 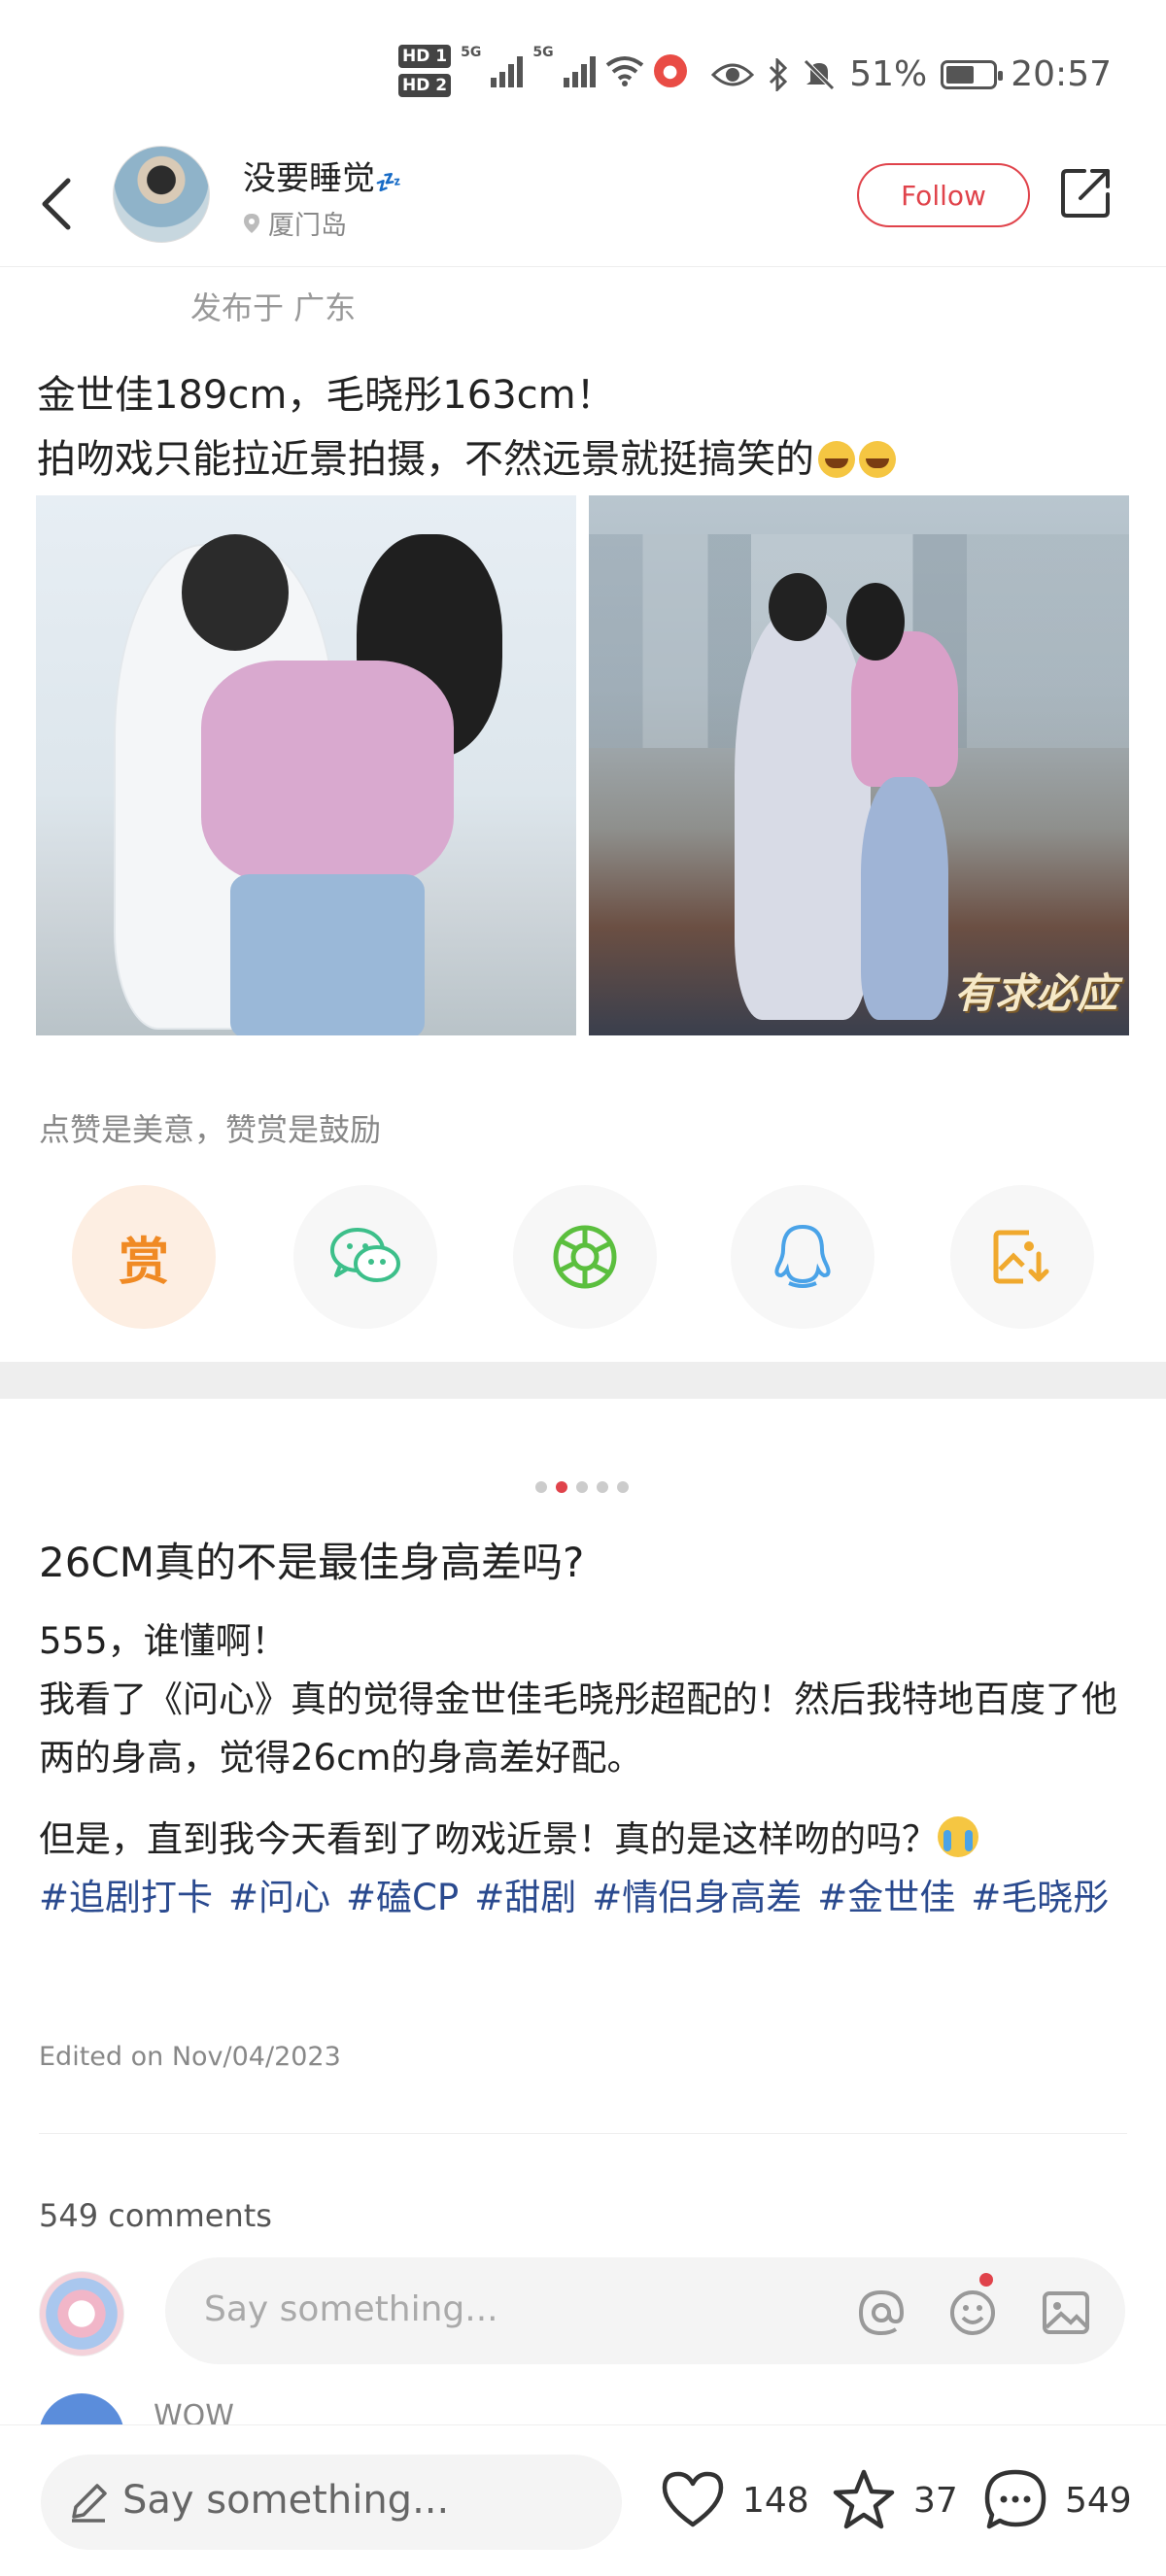 What do you see at coordinates (1061, 74) in the screenshot?
I see `clock: 20:57` at bounding box center [1061, 74].